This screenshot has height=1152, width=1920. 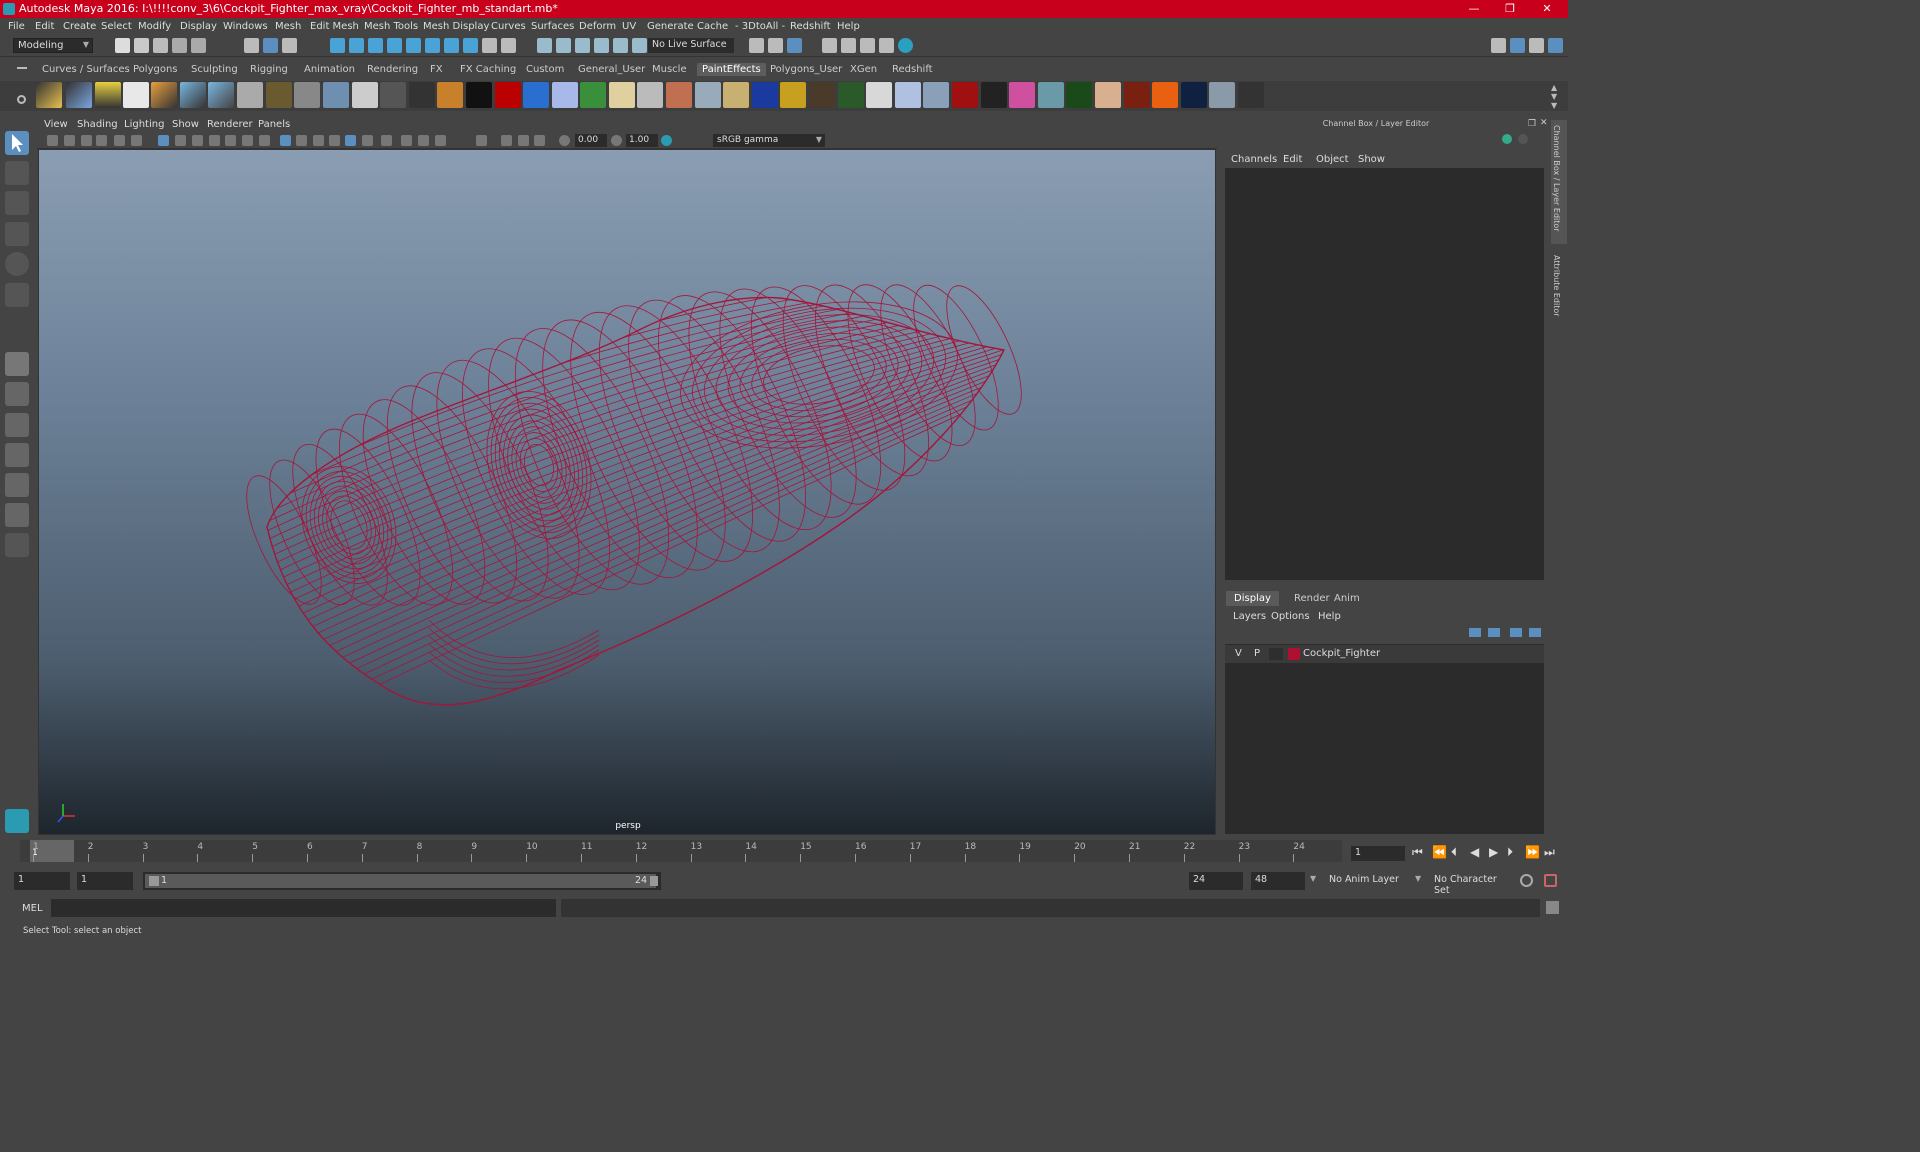 I want to click on new-scene-icon, so click(x=122, y=45).